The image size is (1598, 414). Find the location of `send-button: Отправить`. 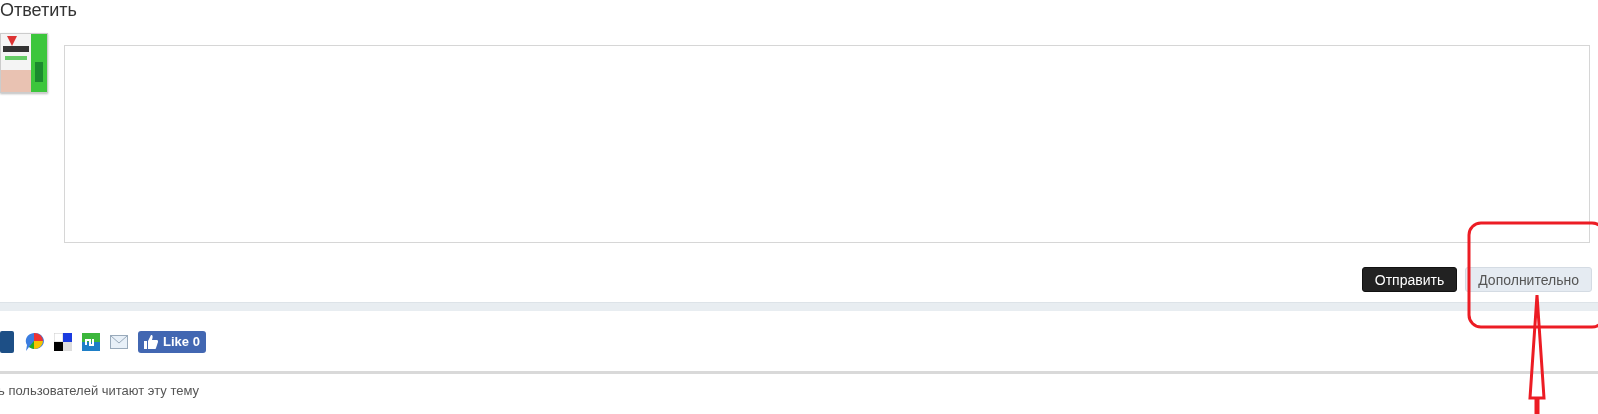

send-button: Отправить is located at coordinates (1409, 279).